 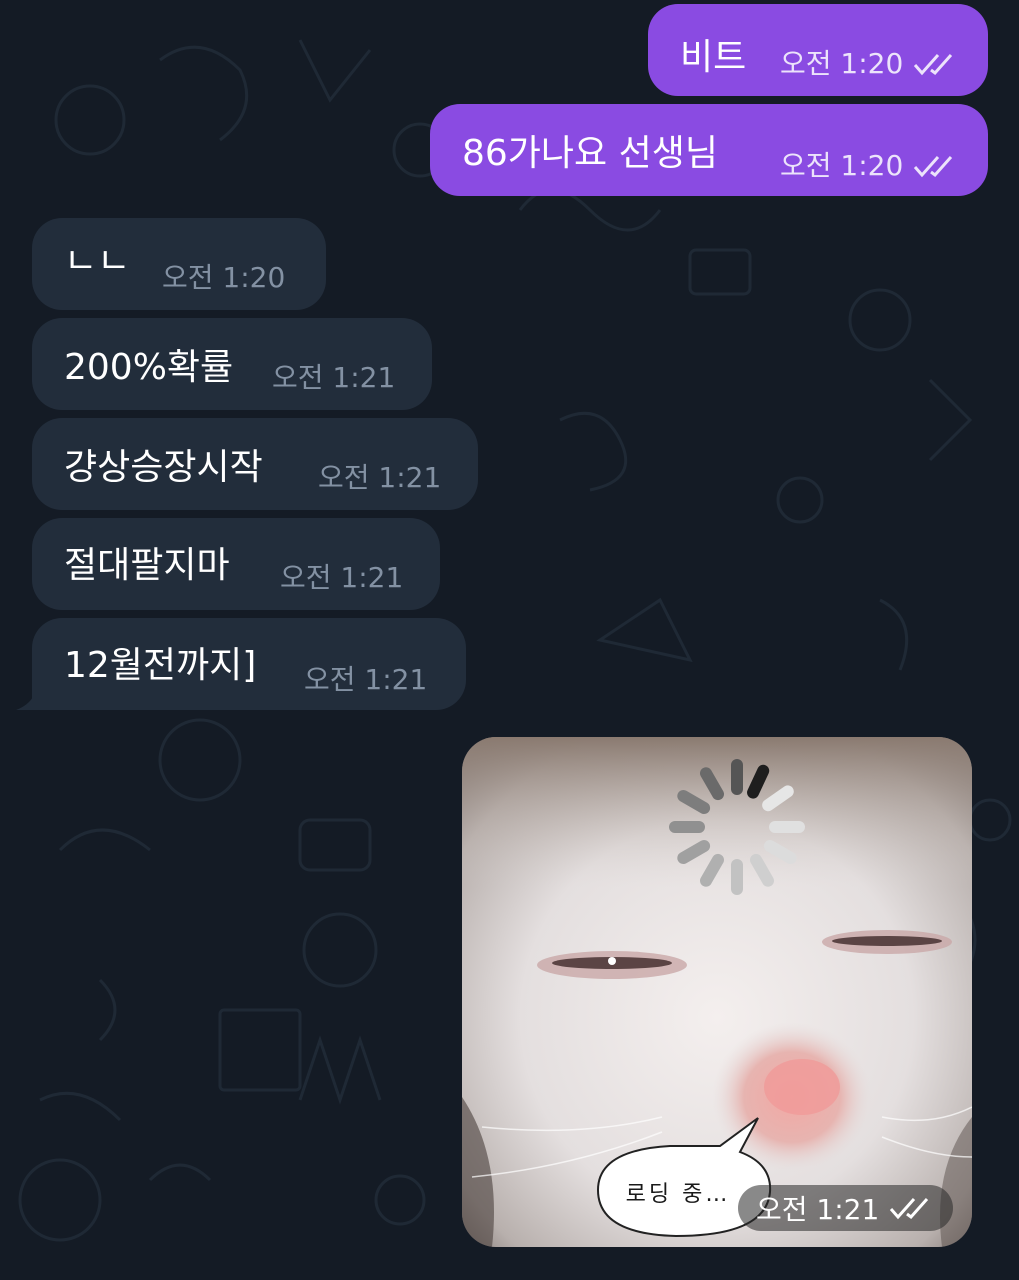 I want to click on message-text: 86가나요 선생님, so click(x=590, y=153).